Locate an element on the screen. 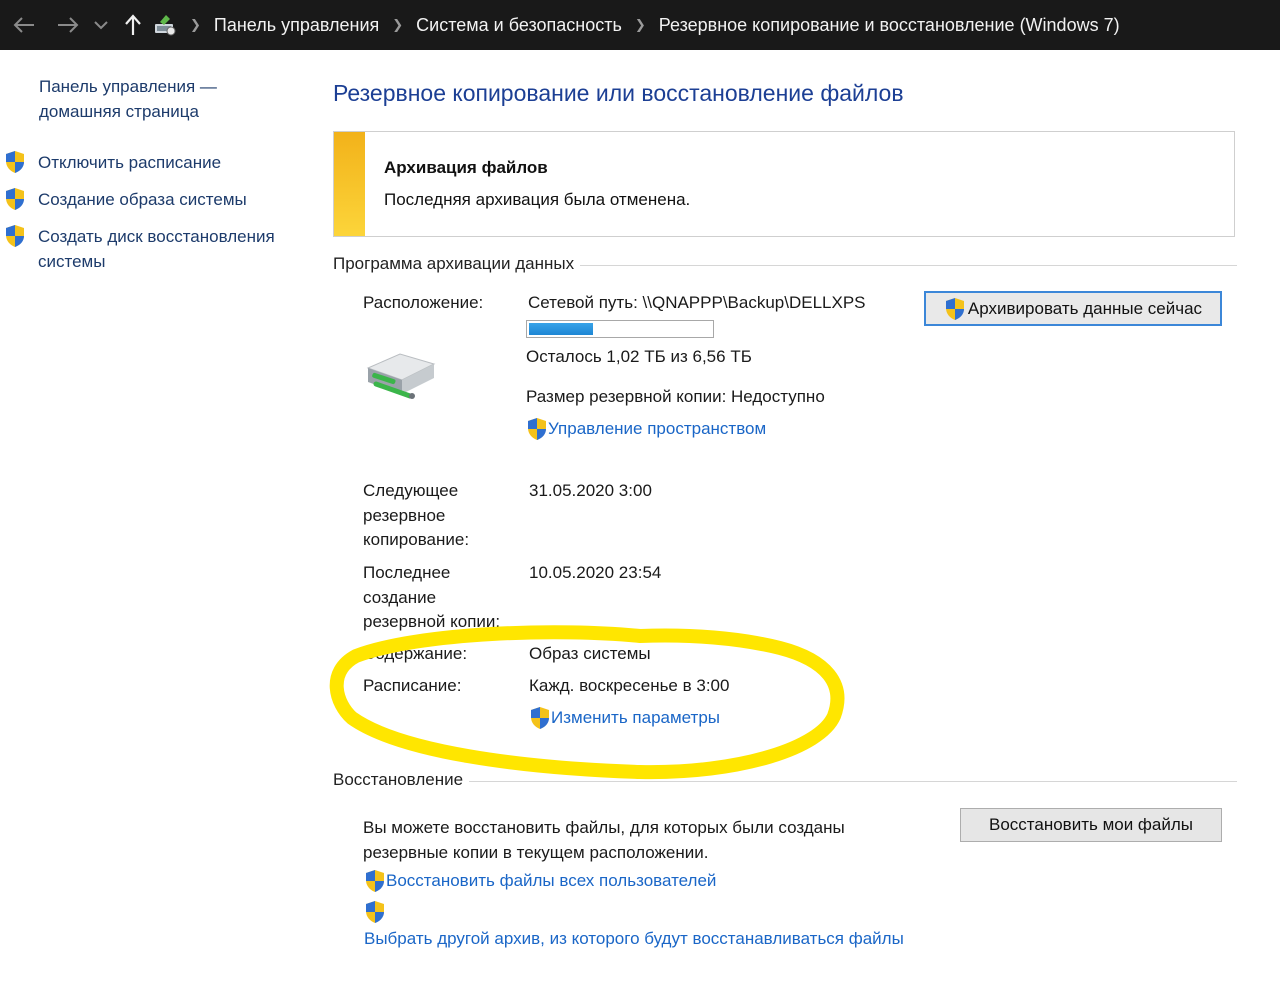 The height and width of the screenshot is (1007, 1280). back-arrow-icon is located at coordinates (23, 25).